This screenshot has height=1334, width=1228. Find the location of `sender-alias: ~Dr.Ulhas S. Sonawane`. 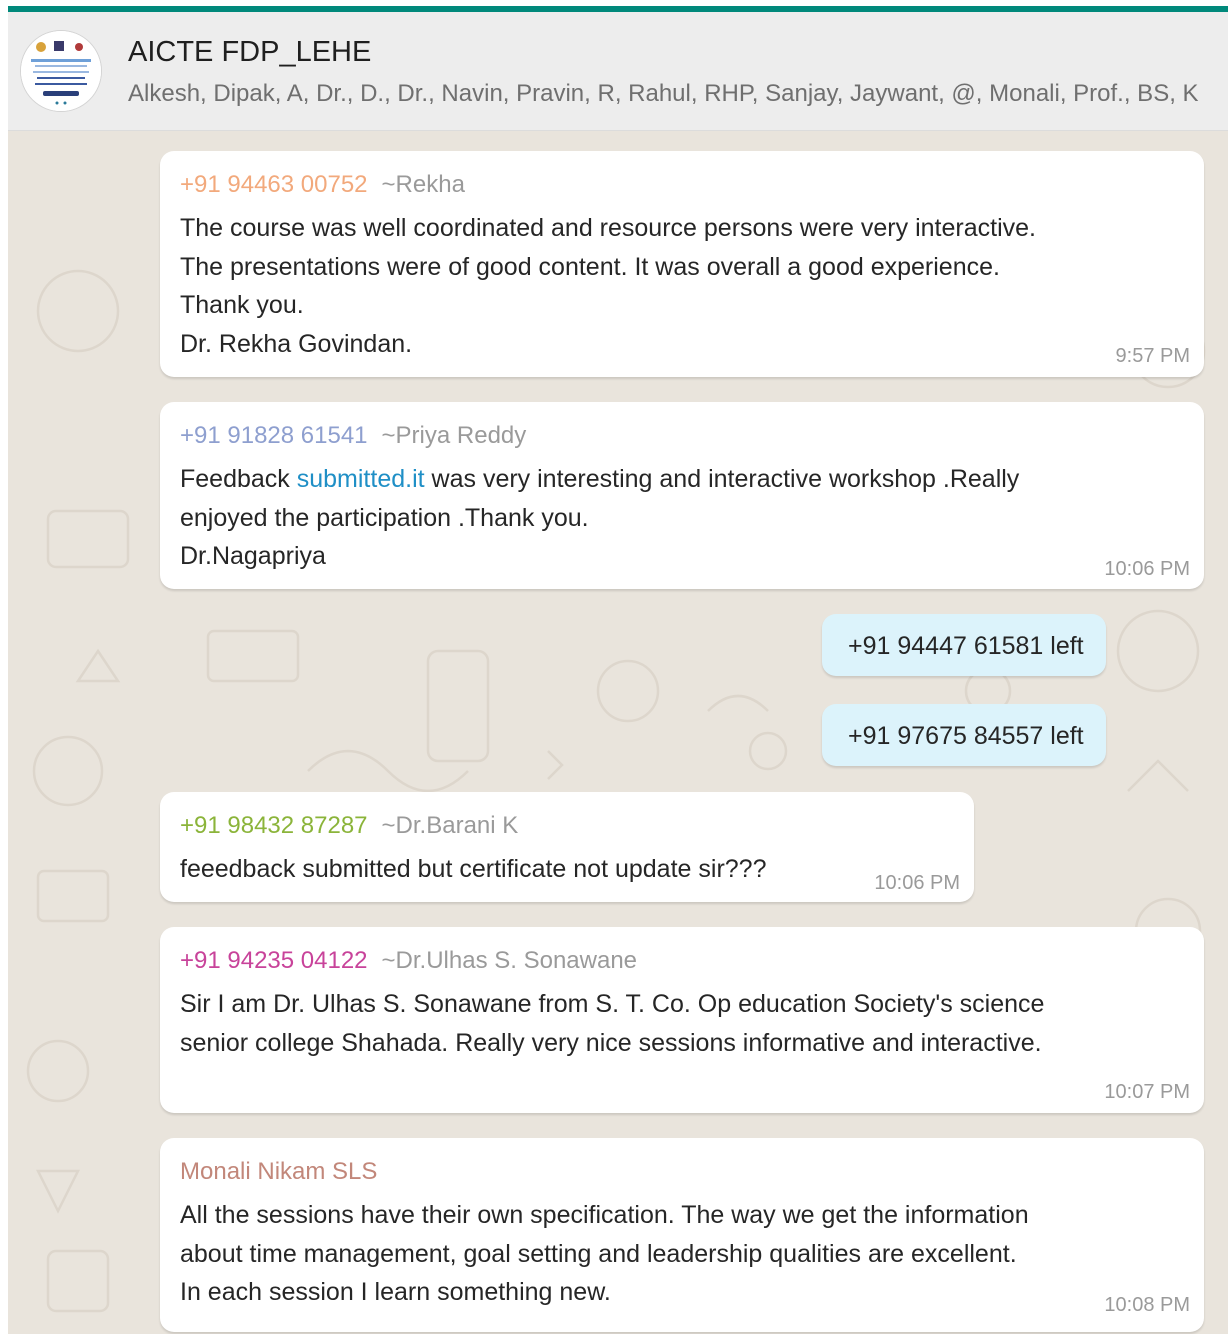

sender-alias: ~Dr.Ulhas S. Sonawane is located at coordinates (509, 960).